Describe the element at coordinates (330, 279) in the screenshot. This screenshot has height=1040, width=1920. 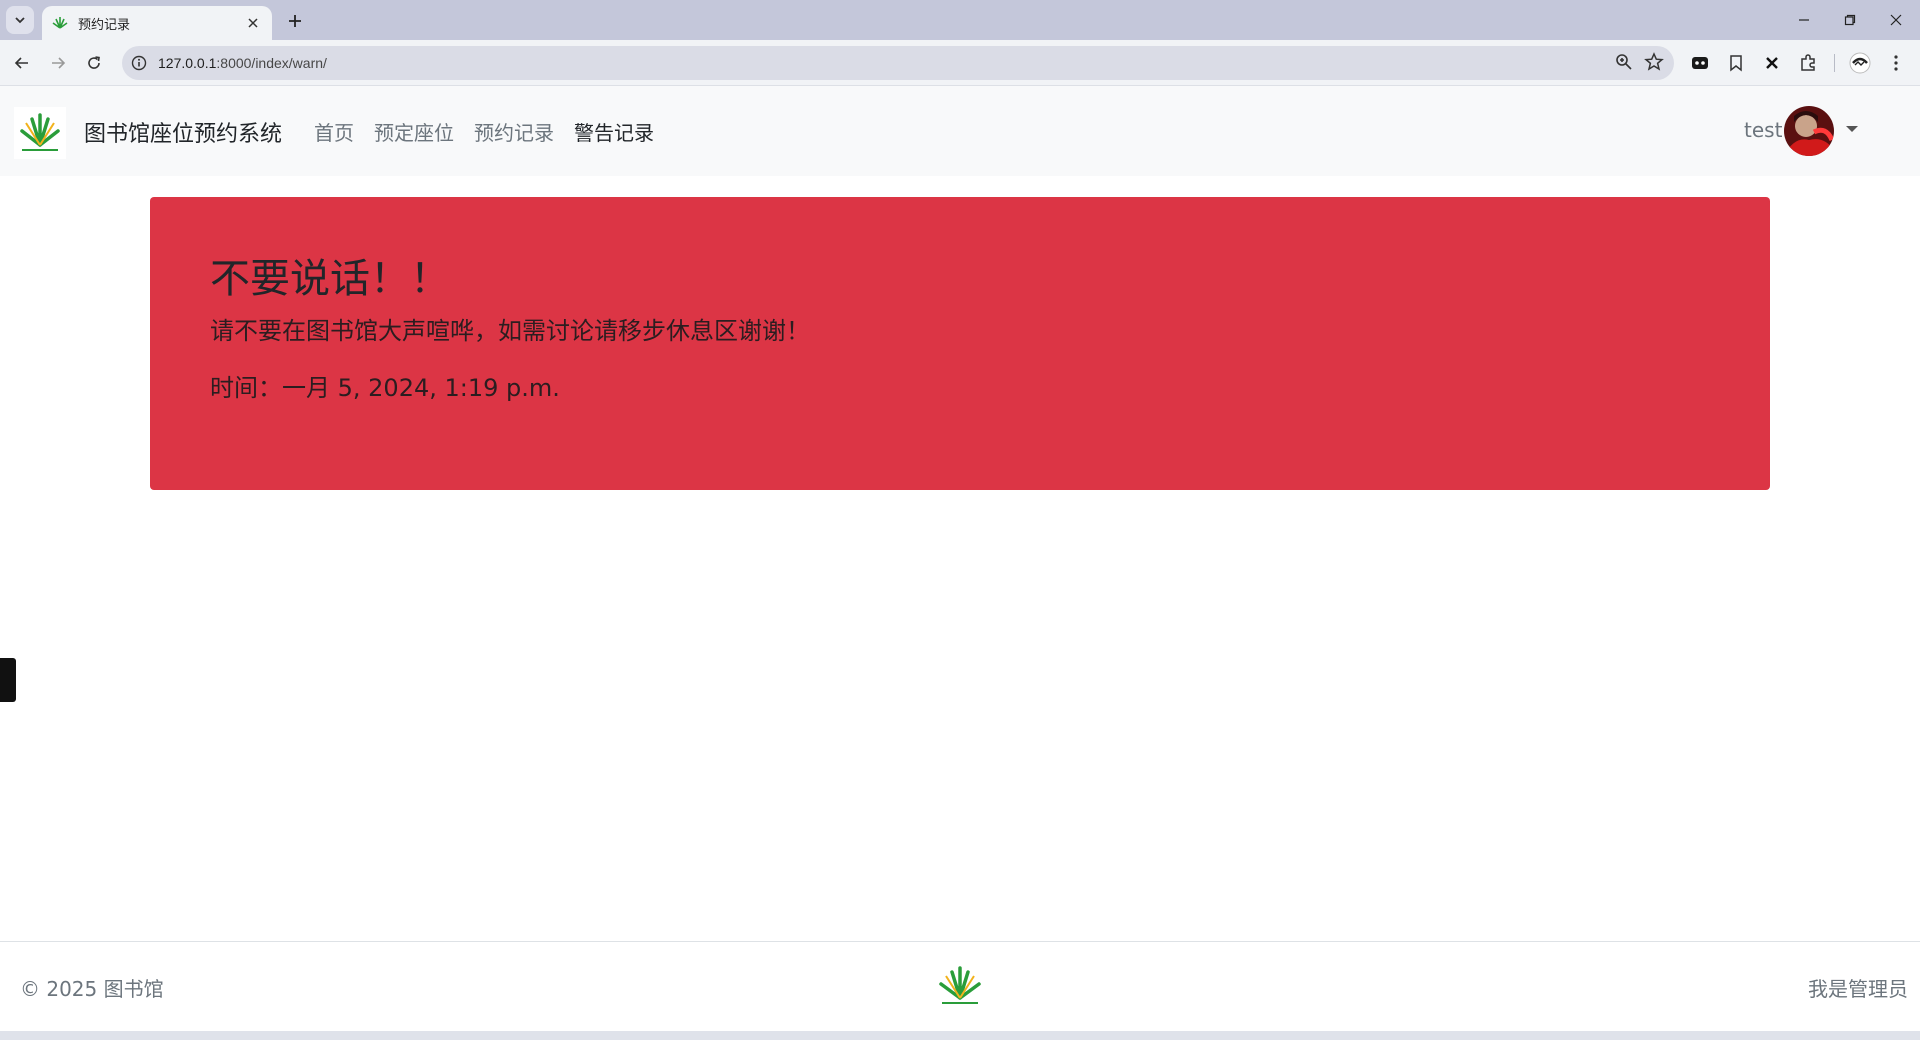
I see `warning-title: 不要说话！！` at that location.